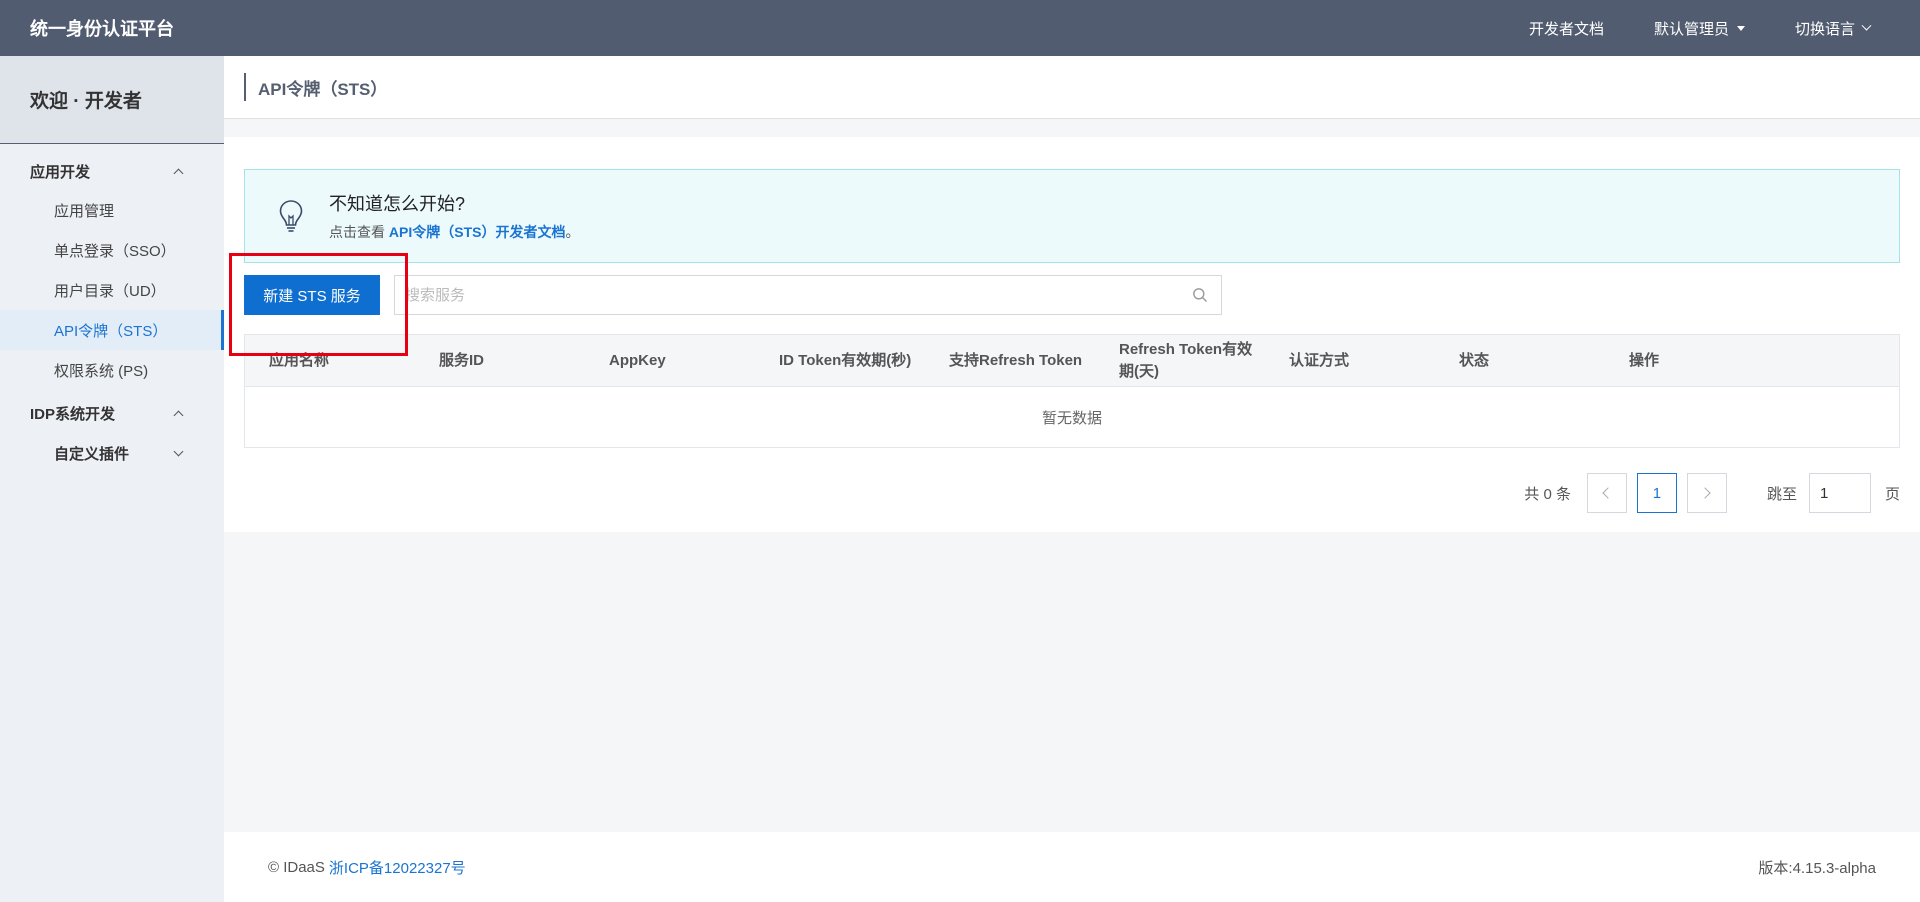 The height and width of the screenshot is (902, 1920). What do you see at coordinates (1072, 867) in the screenshot?
I see `footer: © IDaaS 浙ICP备12022327号 版本:4.15.3-alpha` at bounding box center [1072, 867].